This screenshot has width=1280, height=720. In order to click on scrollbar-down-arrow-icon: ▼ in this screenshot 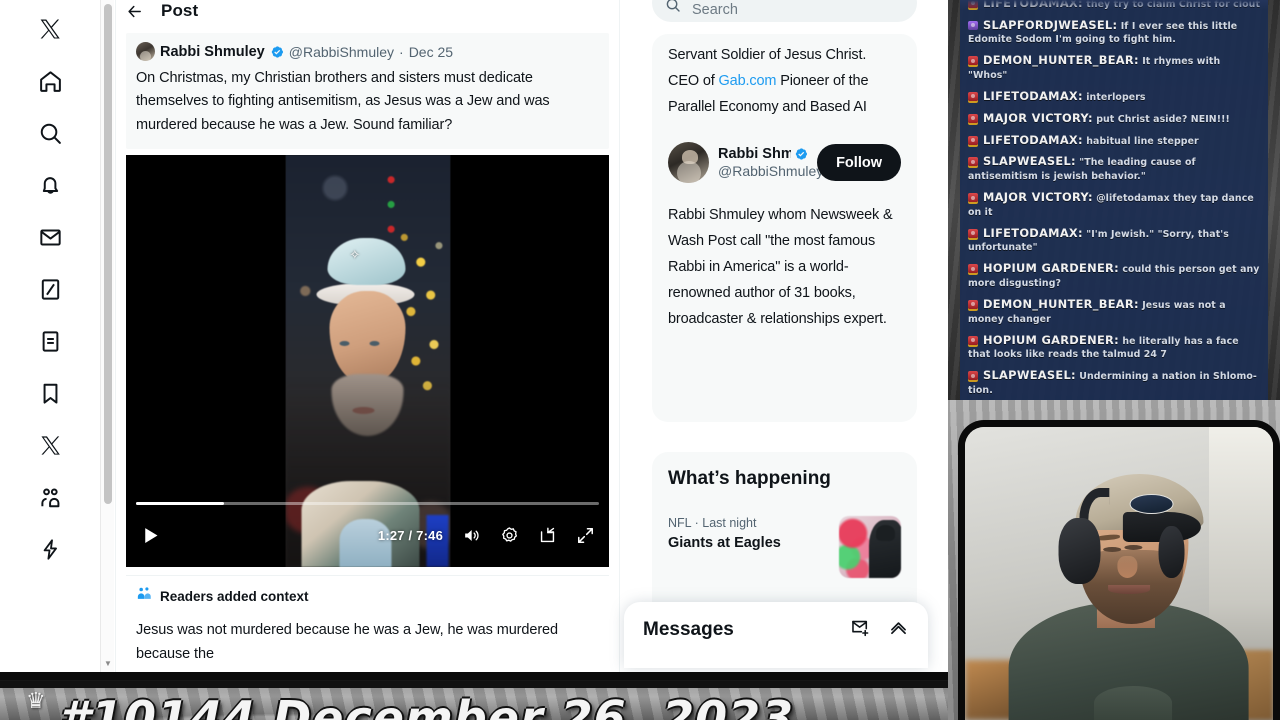, I will do `click(108, 664)`.